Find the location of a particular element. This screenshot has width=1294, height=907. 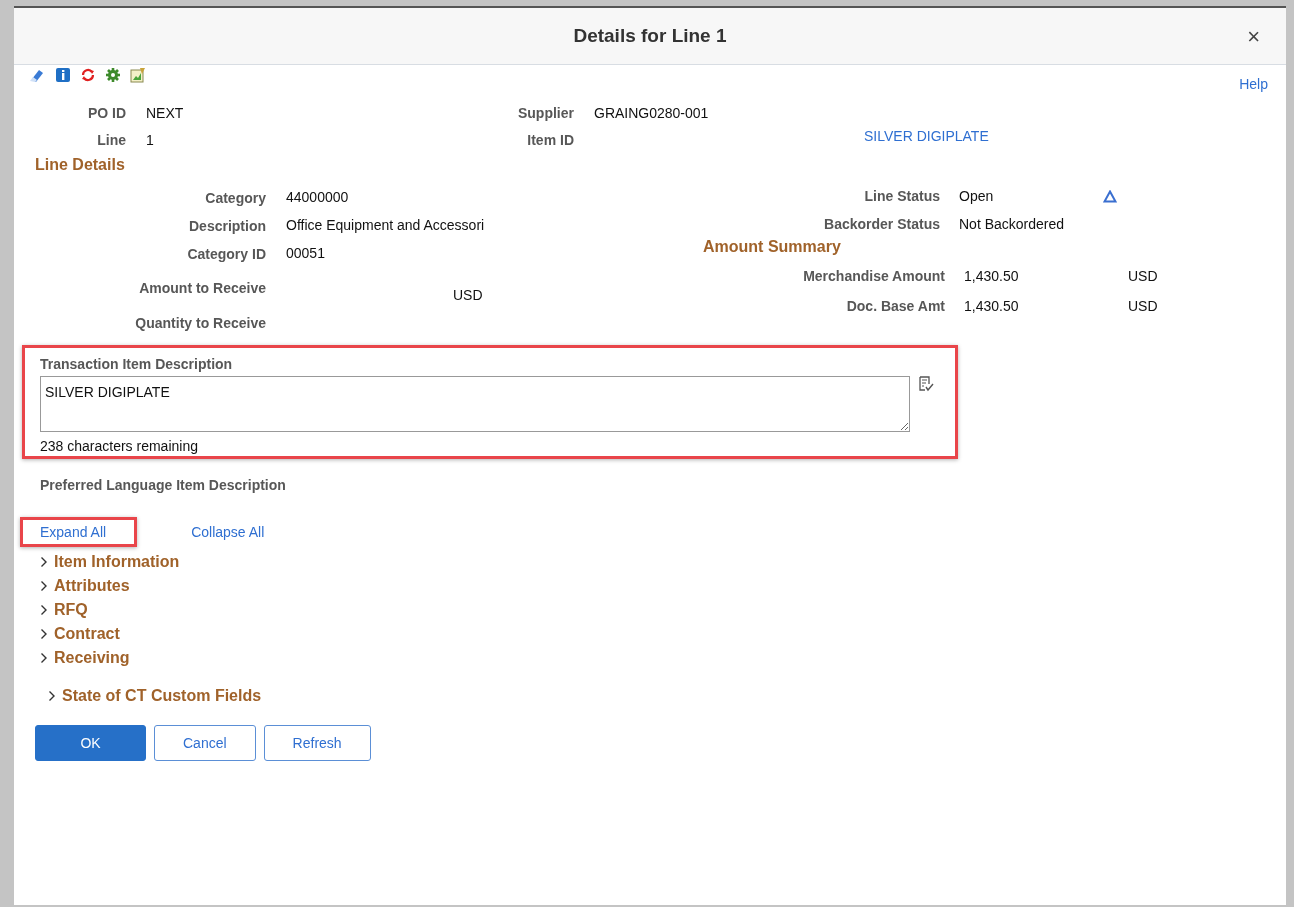

collapsible-section: Contract is located at coordinates (80, 634).